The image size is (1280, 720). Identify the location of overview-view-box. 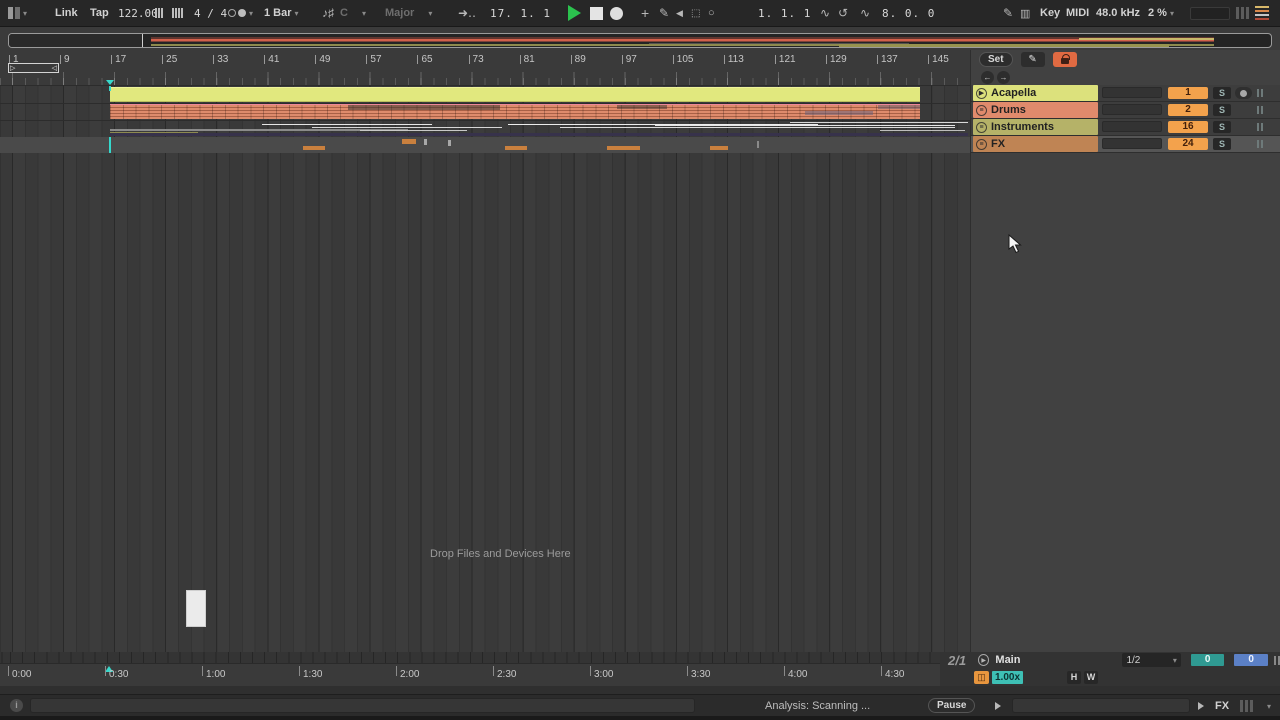
(76, 40).